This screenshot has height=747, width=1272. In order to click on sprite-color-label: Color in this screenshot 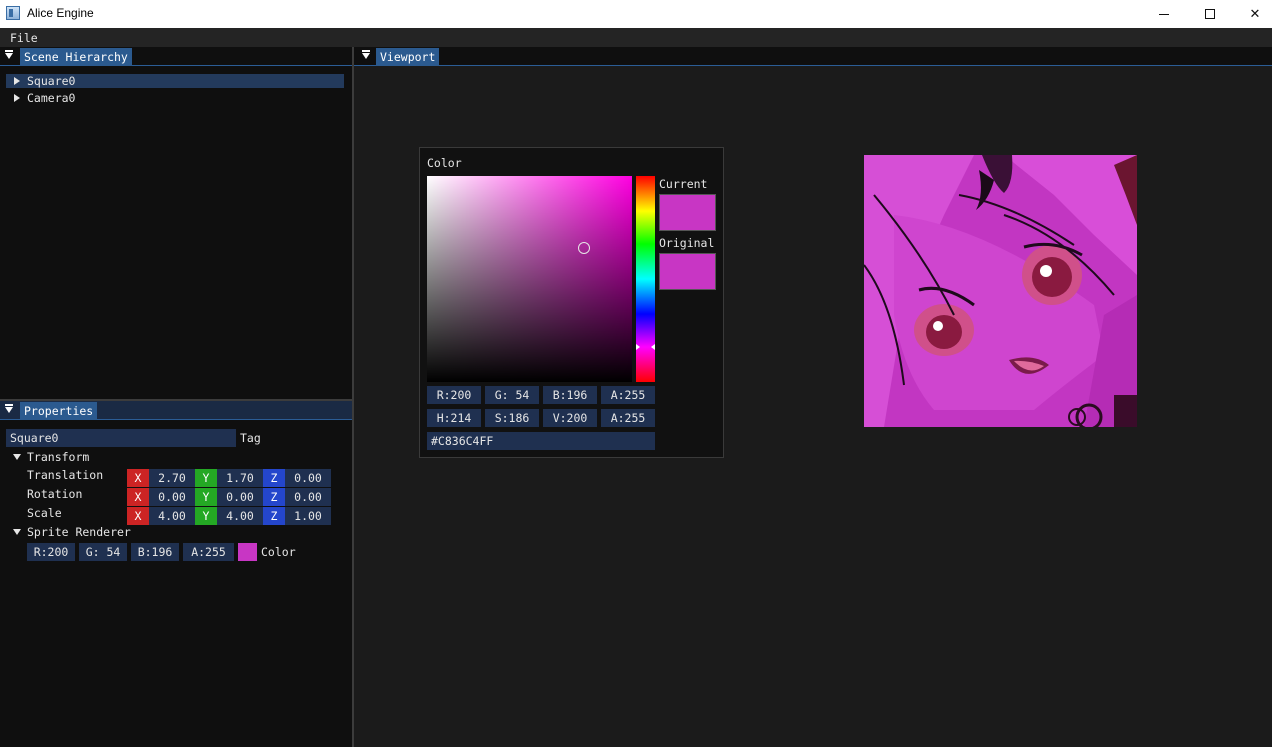, I will do `click(278, 552)`.